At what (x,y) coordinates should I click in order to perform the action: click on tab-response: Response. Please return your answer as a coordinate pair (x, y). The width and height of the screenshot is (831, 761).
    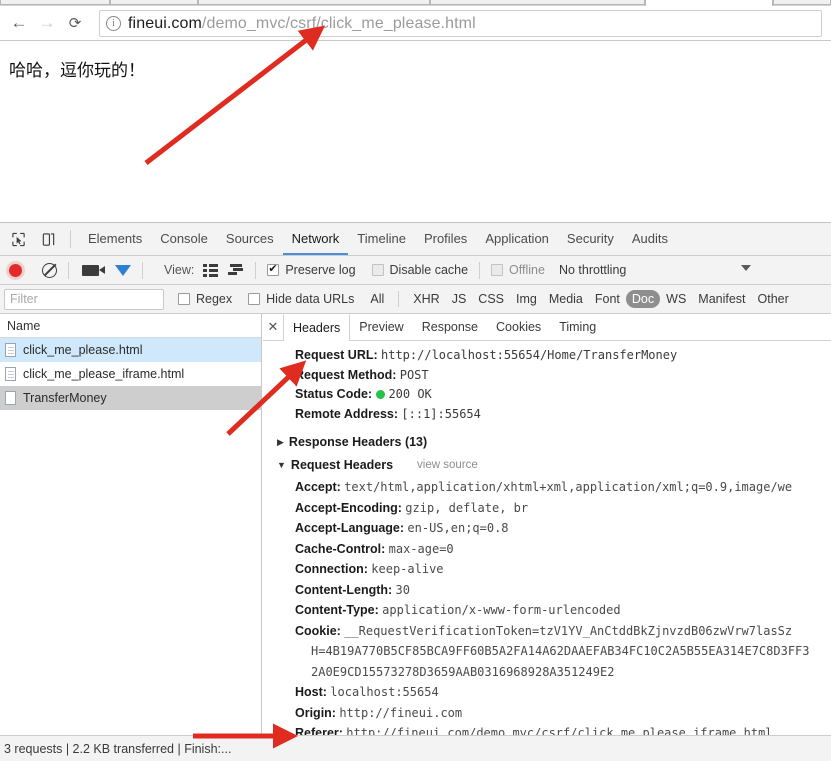
    Looking at the image, I should click on (450, 327).